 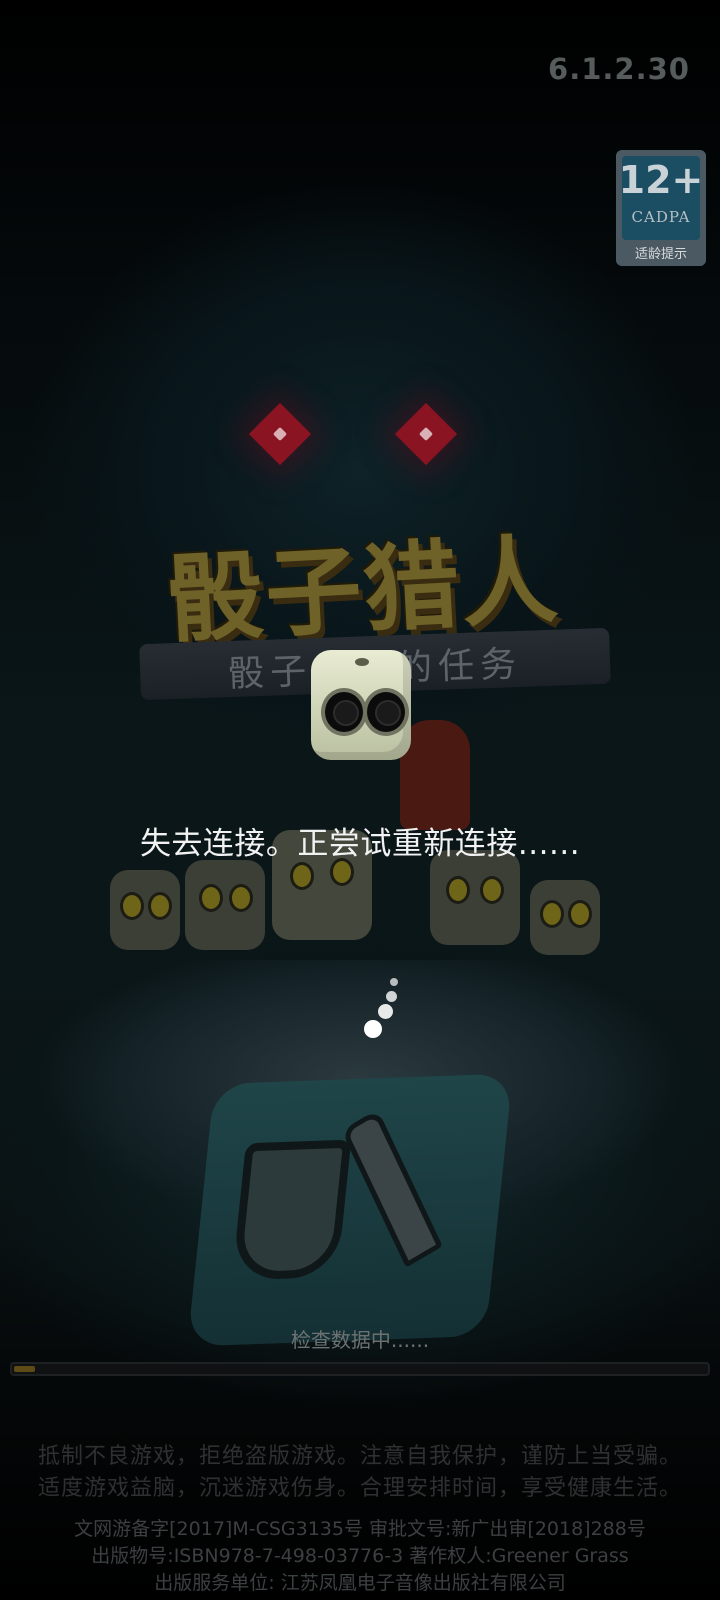 I want to click on age-rating-org: CADPA, so click(x=661, y=217).